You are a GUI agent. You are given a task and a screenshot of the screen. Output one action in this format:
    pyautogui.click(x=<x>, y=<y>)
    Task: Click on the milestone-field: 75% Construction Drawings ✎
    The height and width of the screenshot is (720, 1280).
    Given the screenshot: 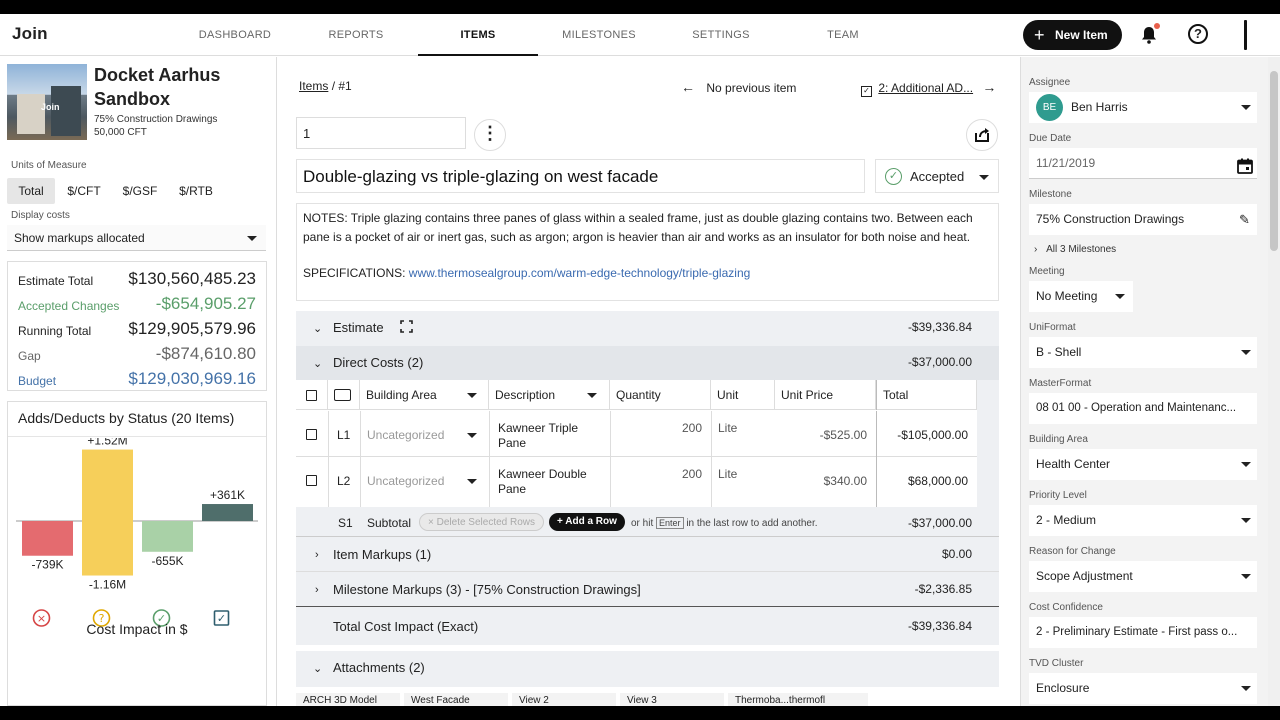 What is the action you would take?
    pyautogui.click(x=1143, y=219)
    